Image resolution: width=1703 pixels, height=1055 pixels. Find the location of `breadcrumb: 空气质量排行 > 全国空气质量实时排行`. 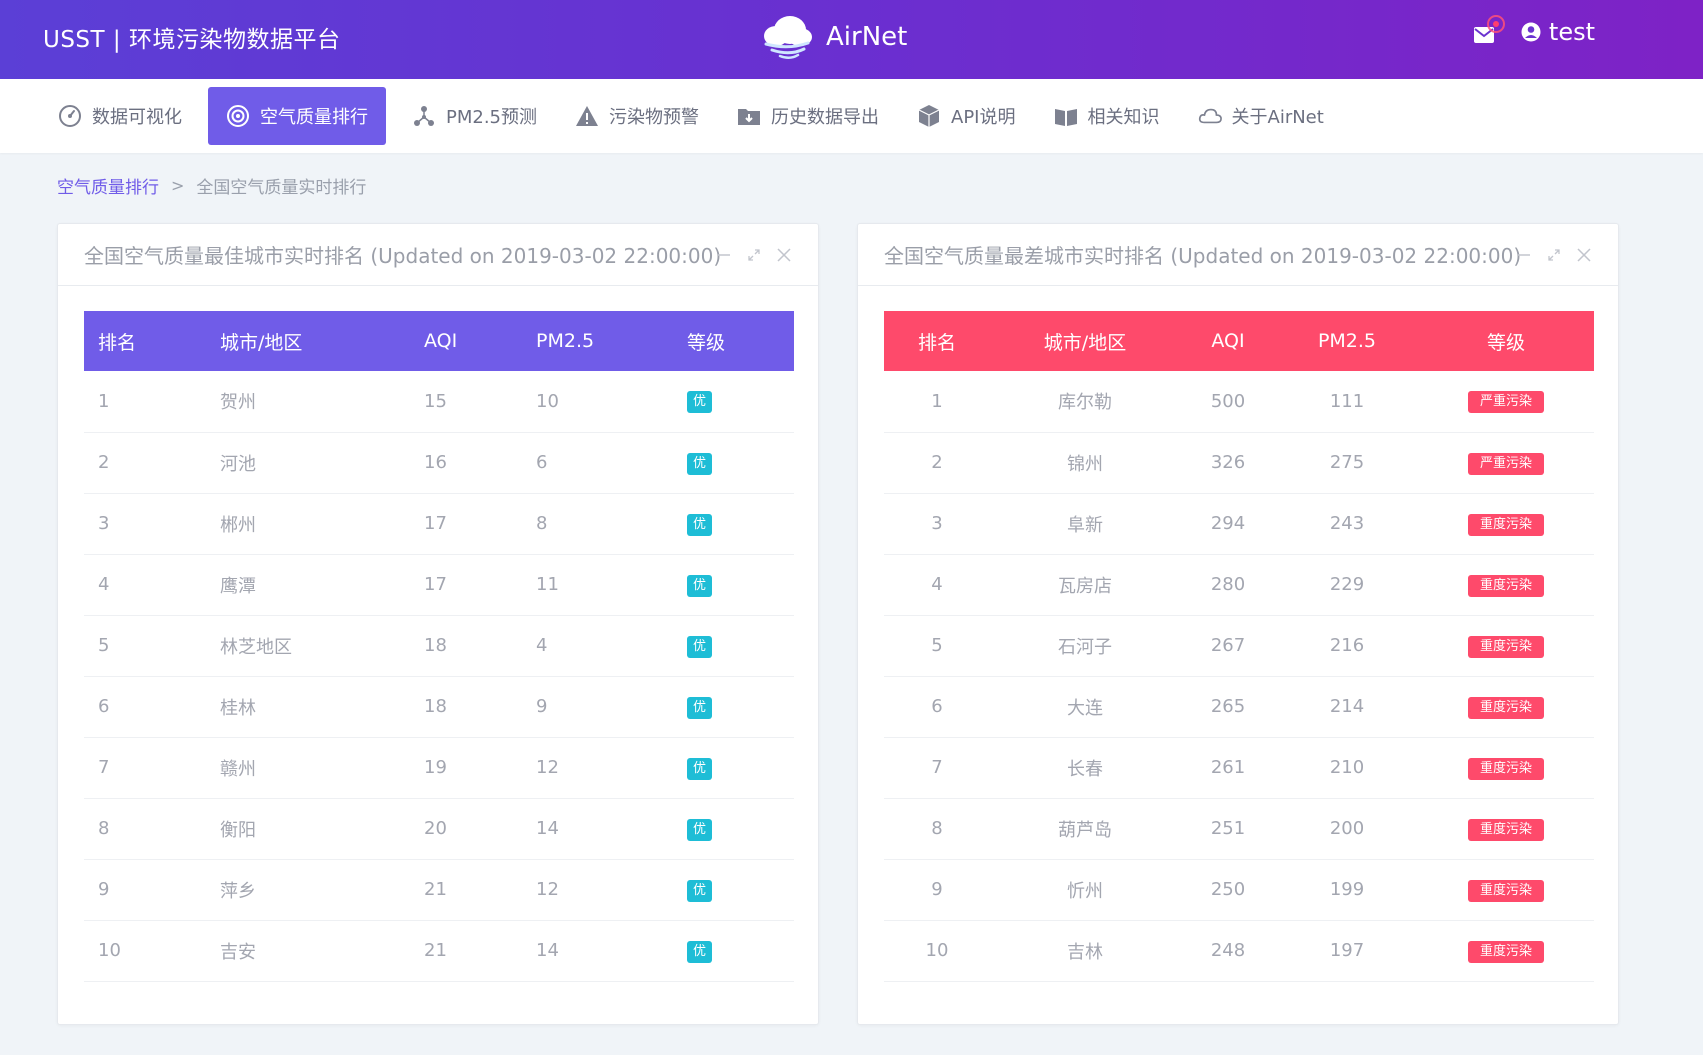

breadcrumb: 空气质量排行 > 全国空气质量实时排行 is located at coordinates (211, 185).